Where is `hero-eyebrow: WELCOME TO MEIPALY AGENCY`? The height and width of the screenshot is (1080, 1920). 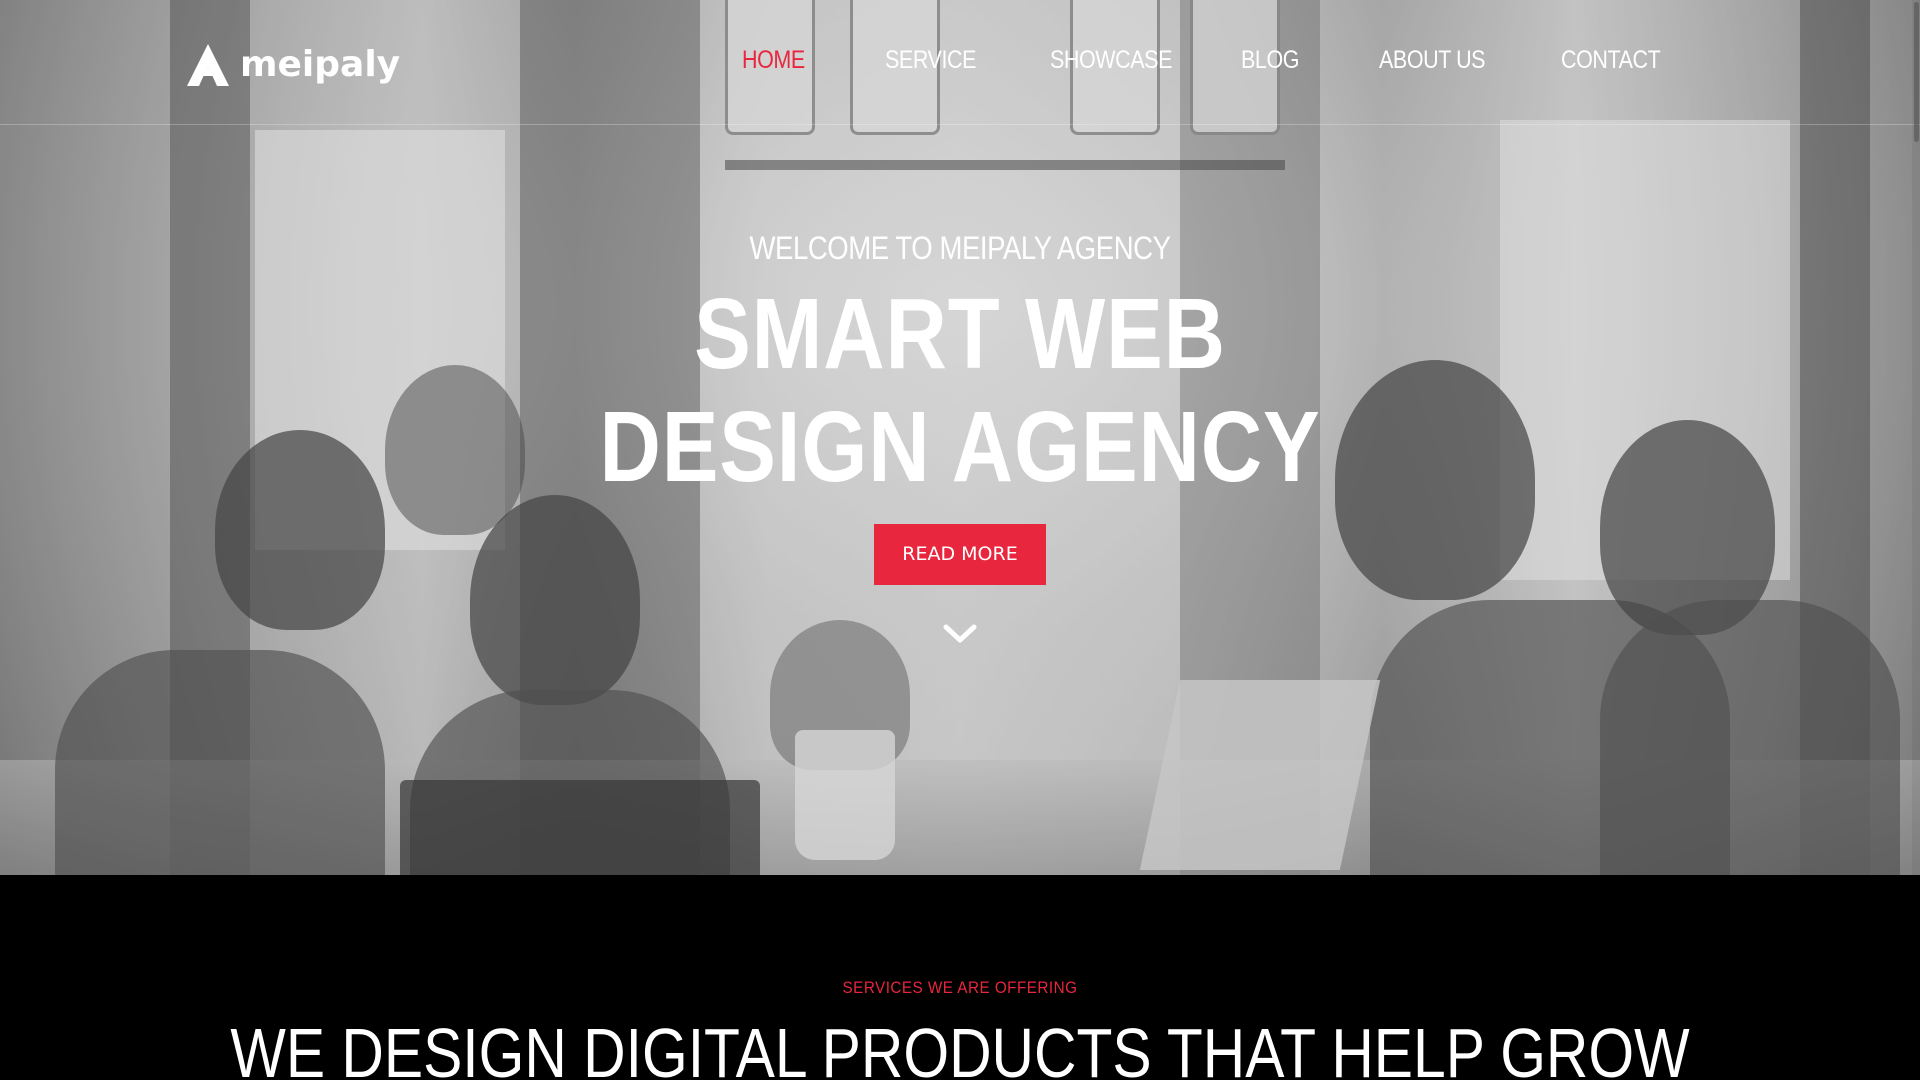 hero-eyebrow: WELCOME TO MEIPALY AGENCY is located at coordinates (960, 248).